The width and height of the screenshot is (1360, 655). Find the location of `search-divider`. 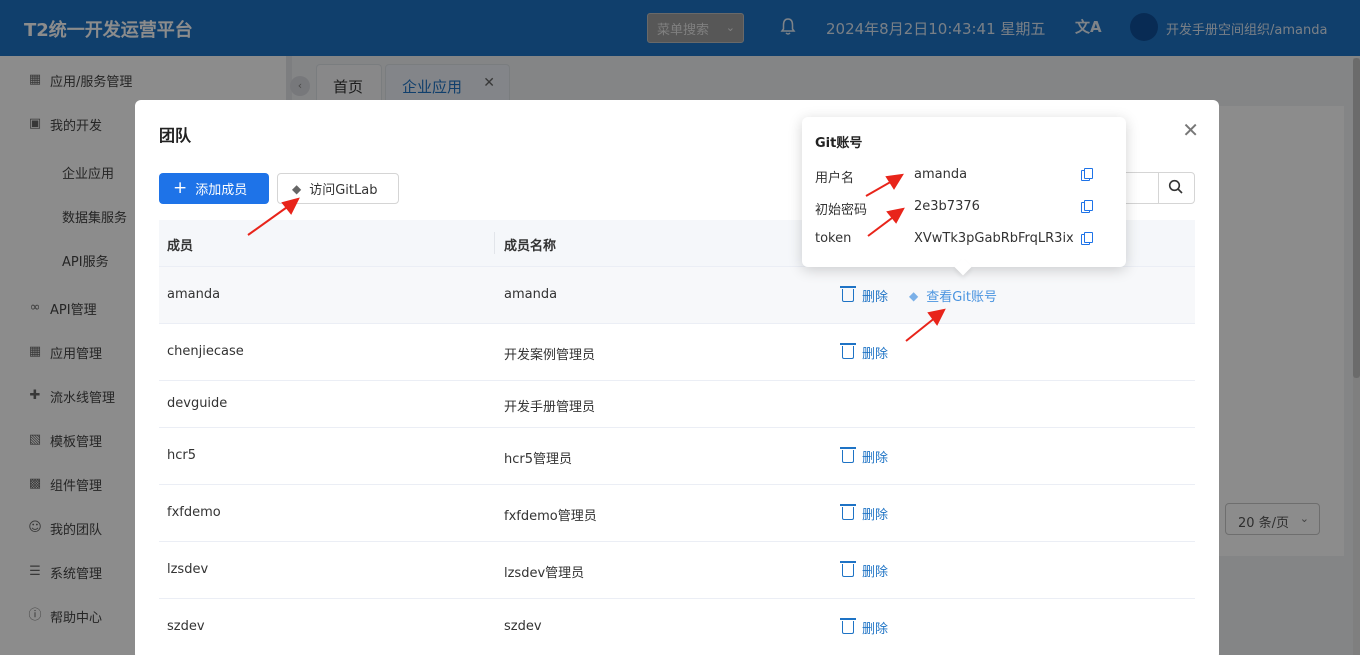

search-divider is located at coordinates (1158, 188).